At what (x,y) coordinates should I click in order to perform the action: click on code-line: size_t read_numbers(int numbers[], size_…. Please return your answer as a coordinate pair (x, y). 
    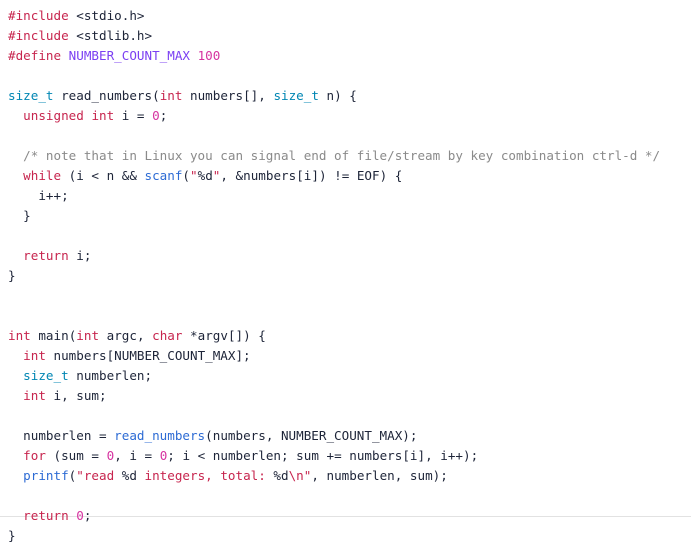
    Looking at the image, I should click on (349, 96).